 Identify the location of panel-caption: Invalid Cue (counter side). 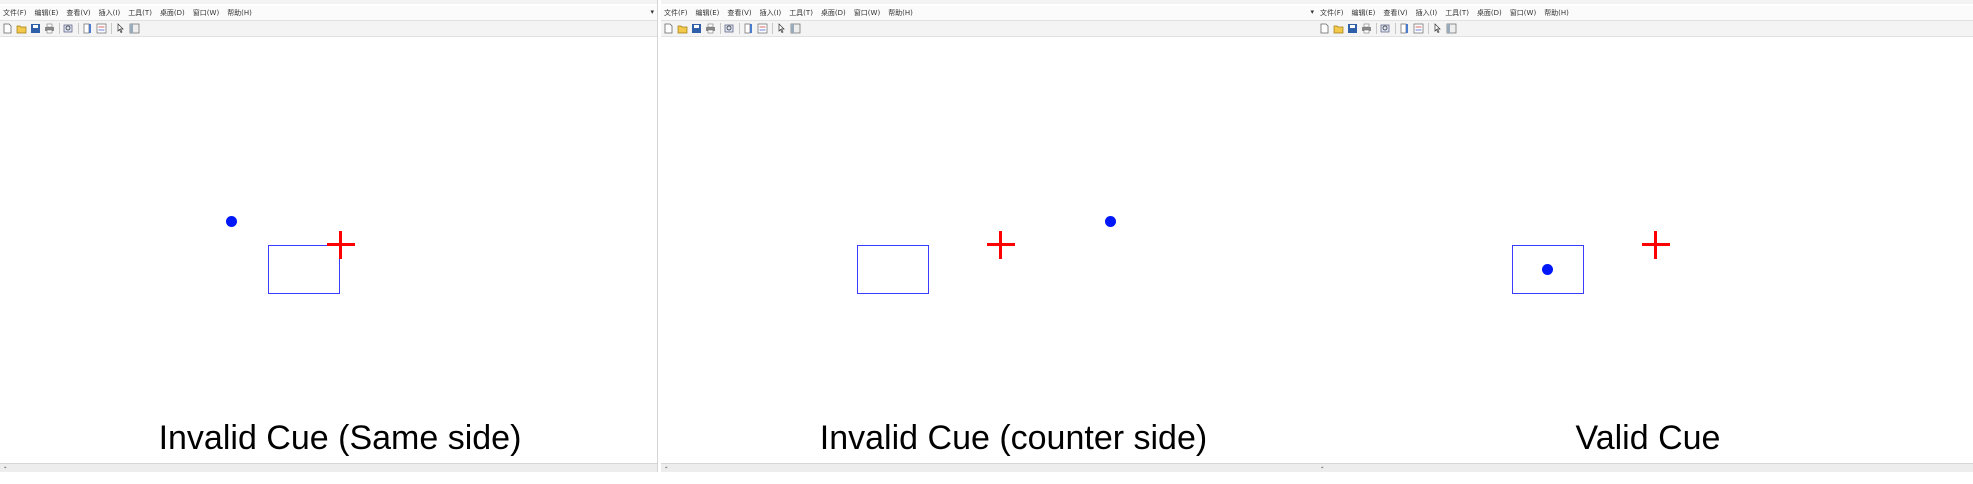
(1013, 438).